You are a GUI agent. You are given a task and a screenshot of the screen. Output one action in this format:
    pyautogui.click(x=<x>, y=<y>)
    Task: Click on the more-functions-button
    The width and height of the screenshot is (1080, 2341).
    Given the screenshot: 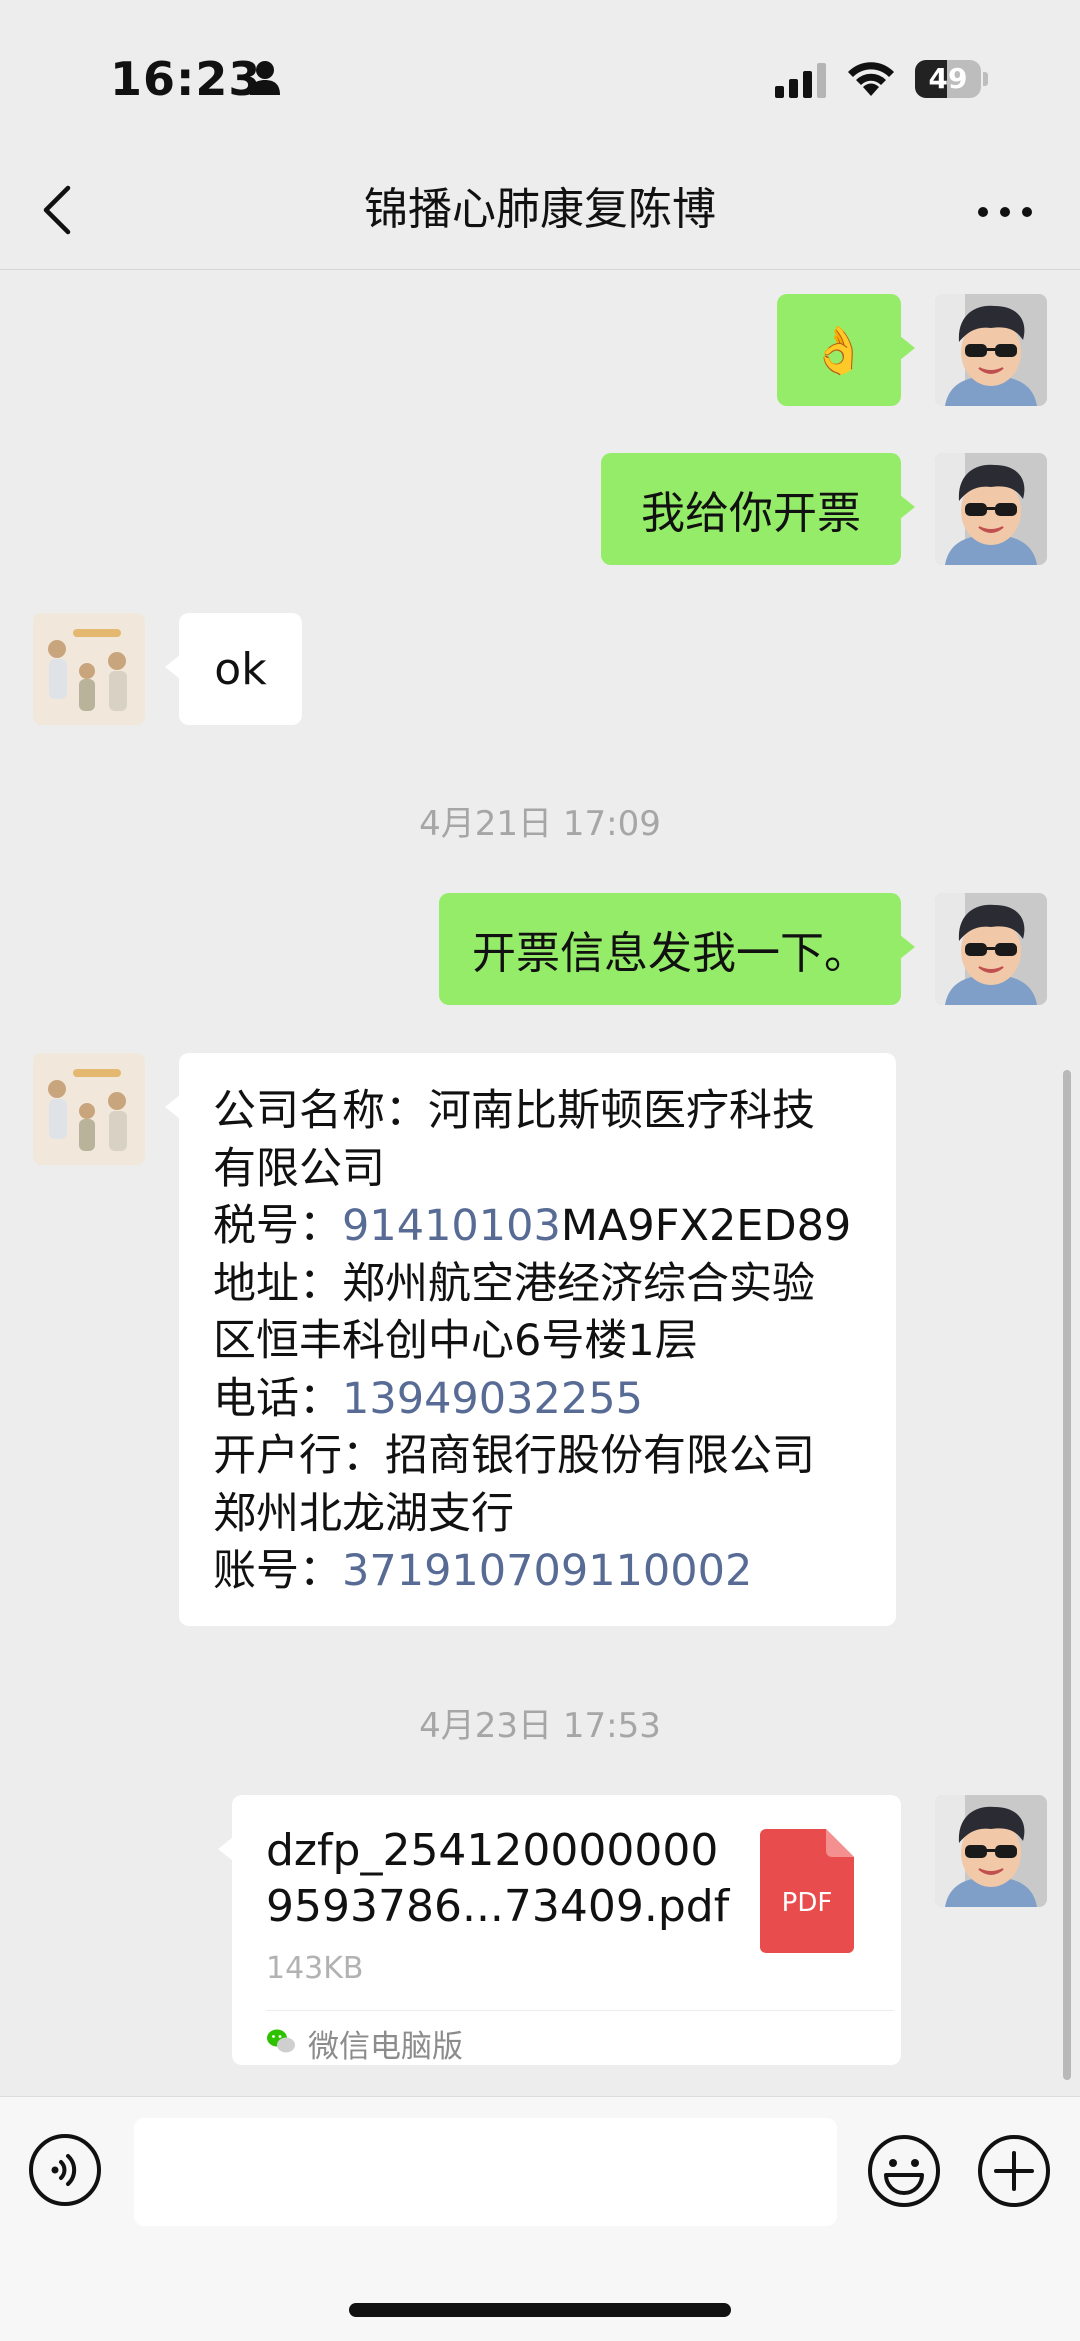 What is the action you would take?
    pyautogui.click(x=1014, y=2171)
    